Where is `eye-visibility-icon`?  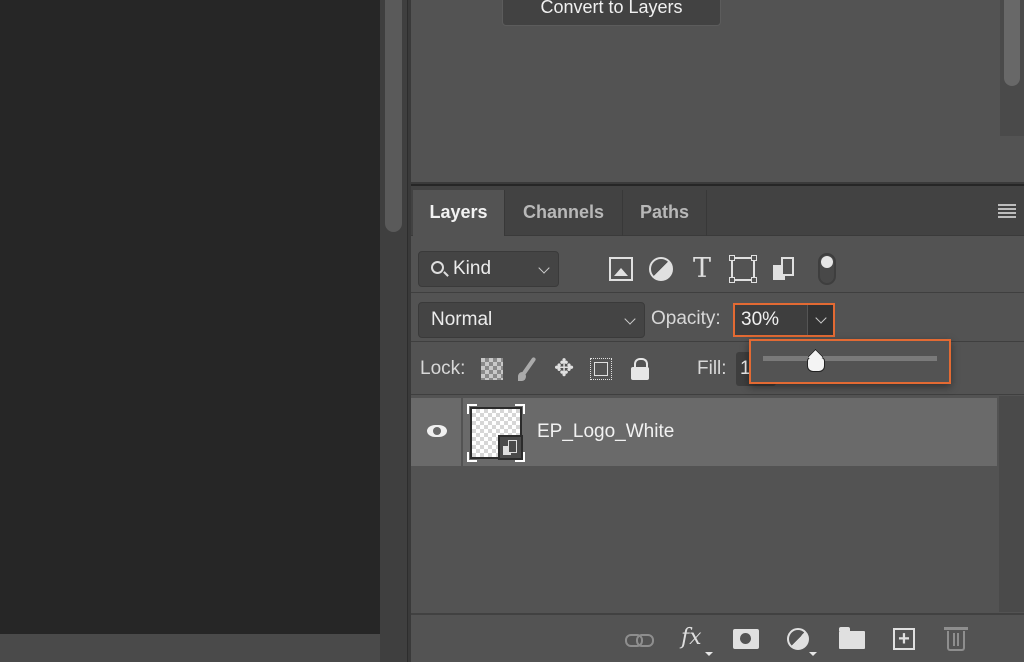
eye-visibility-icon is located at coordinates (437, 431).